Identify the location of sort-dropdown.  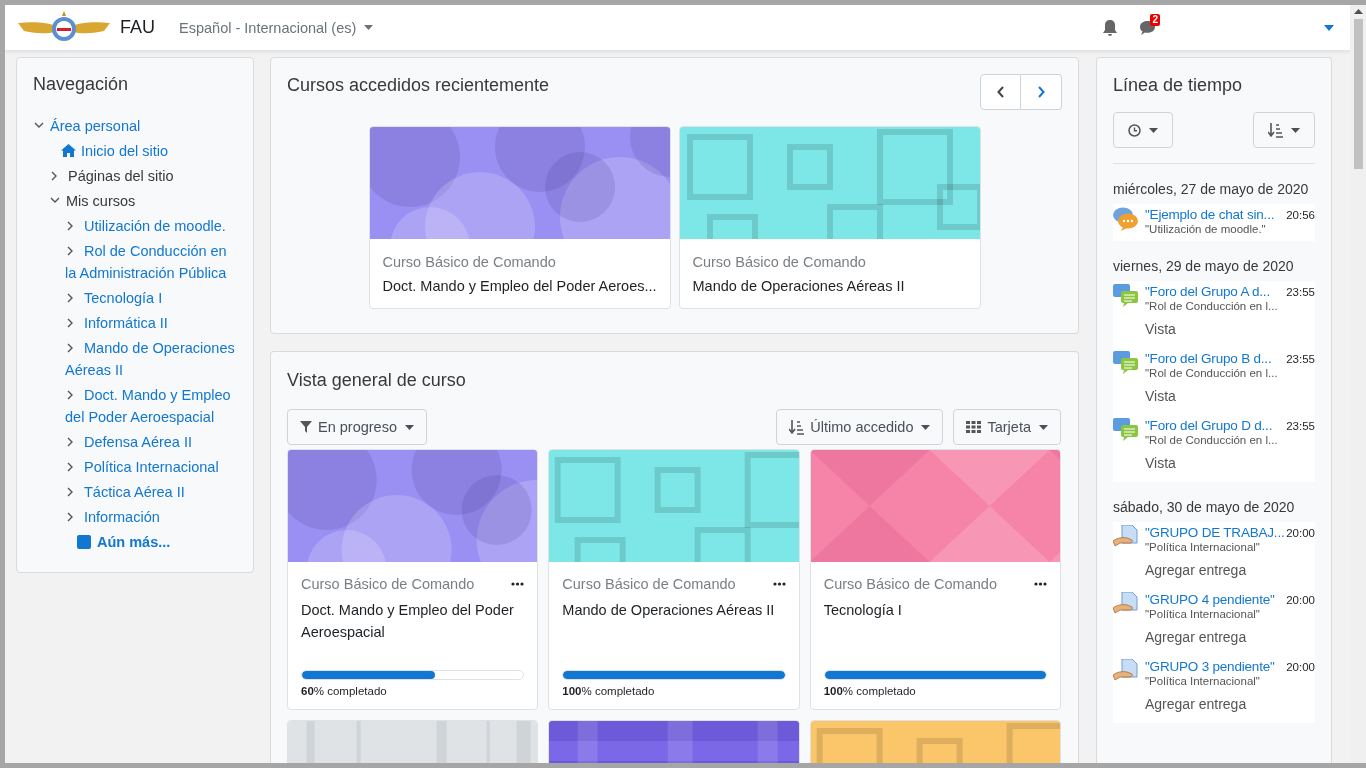
(1284, 130).